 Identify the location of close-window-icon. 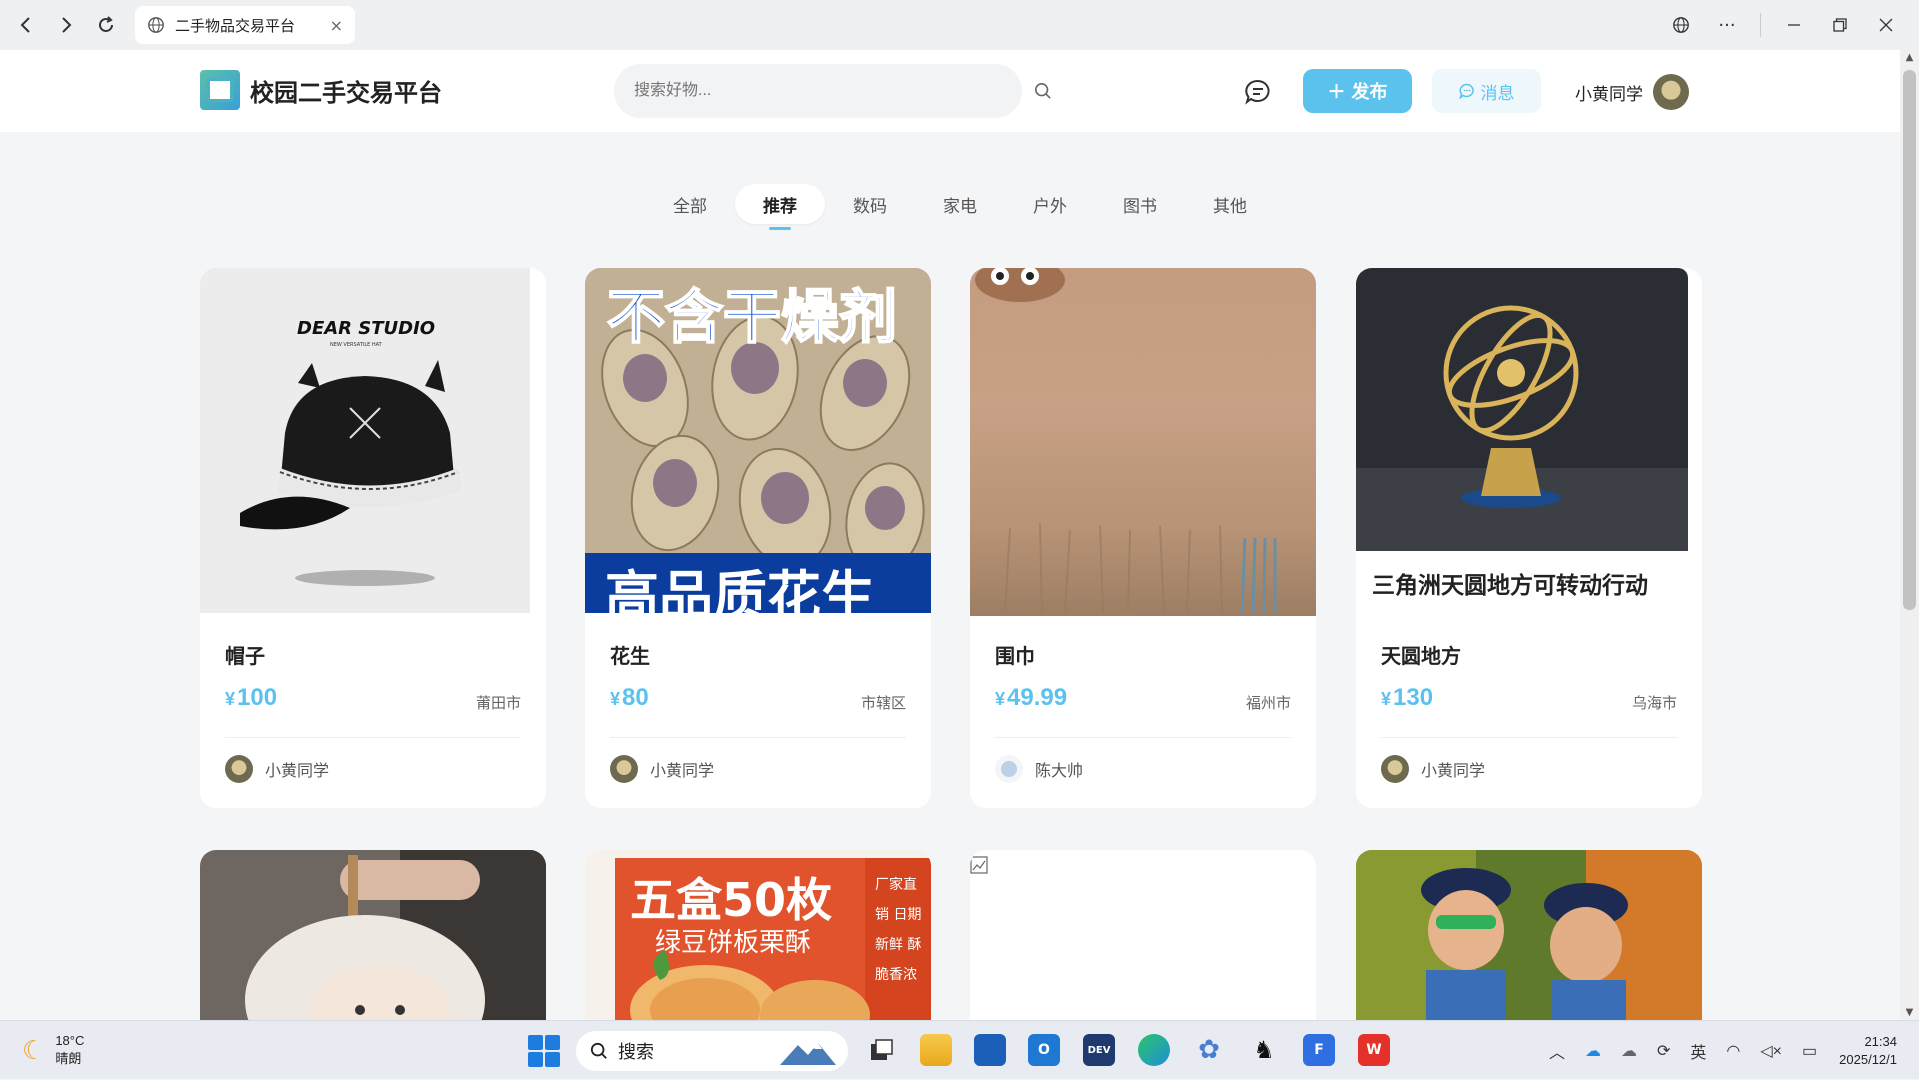
(1886, 25).